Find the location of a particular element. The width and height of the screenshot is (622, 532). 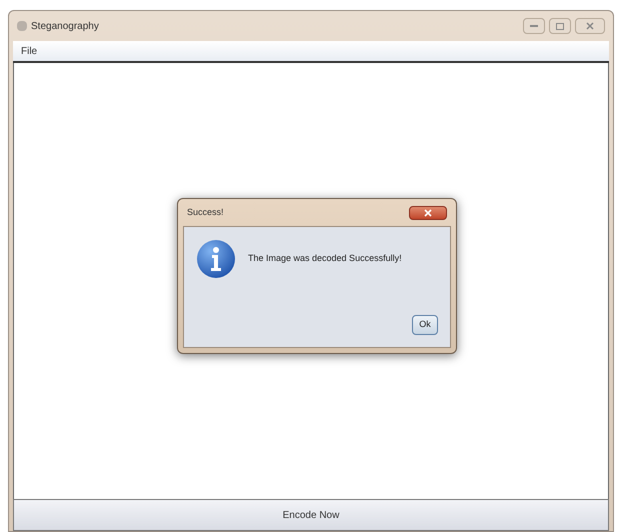

ok-button: Ok is located at coordinates (425, 325).